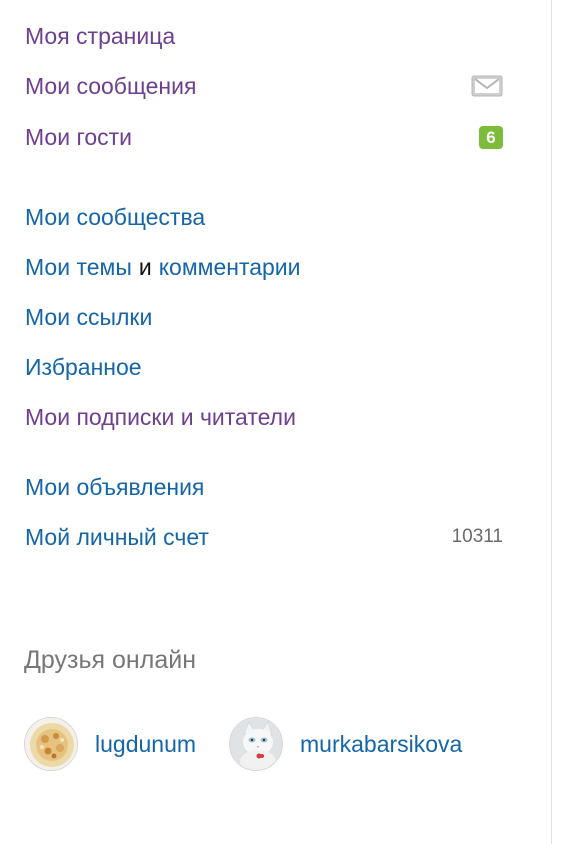 The height and width of the screenshot is (844, 570). What do you see at coordinates (111, 86) in the screenshot?
I see `menu-my-messages-label: Мои сообщения` at bounding box center [111, 86].